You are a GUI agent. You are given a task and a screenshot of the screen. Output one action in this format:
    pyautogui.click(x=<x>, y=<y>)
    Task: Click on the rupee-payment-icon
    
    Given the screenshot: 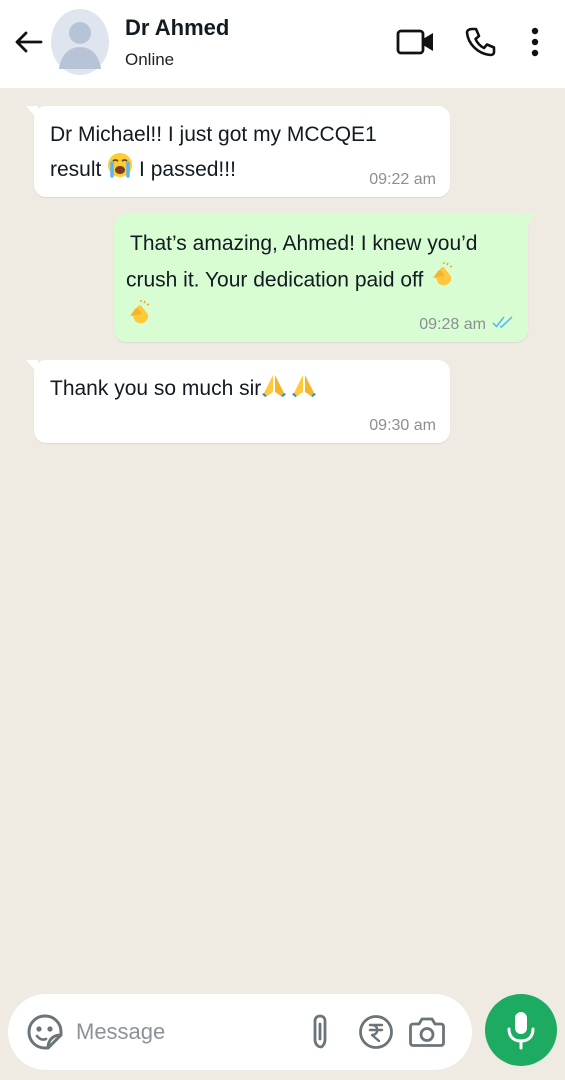 What is the action you would take?
    pyautogui.click(x=376, y=1032)
    